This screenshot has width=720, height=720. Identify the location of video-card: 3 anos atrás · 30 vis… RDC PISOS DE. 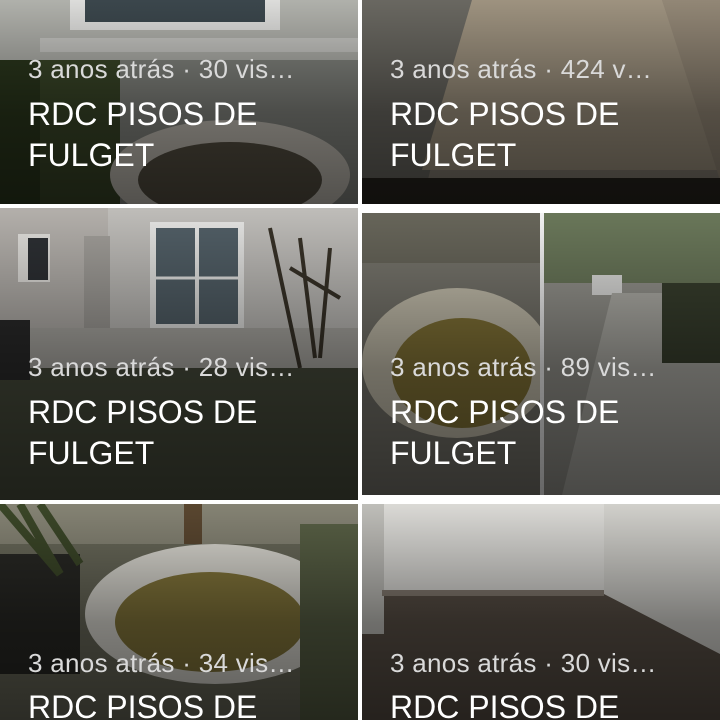
(541, 612).